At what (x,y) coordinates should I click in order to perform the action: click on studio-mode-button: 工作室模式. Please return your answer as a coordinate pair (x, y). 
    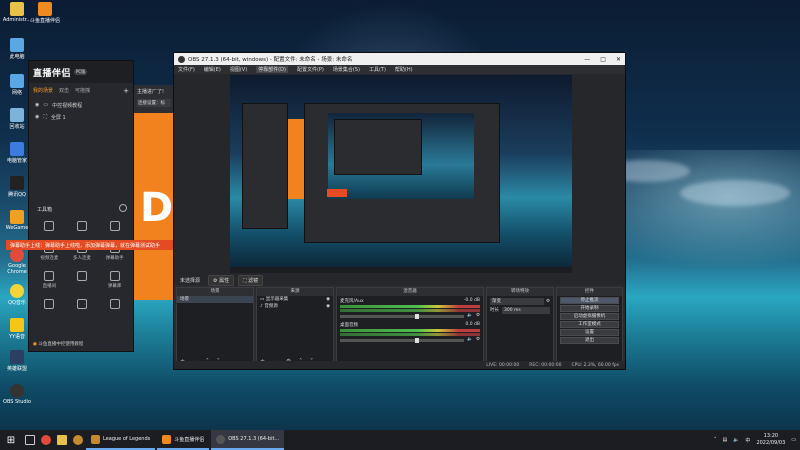
    Looking at the image, I should click on (589, 324).